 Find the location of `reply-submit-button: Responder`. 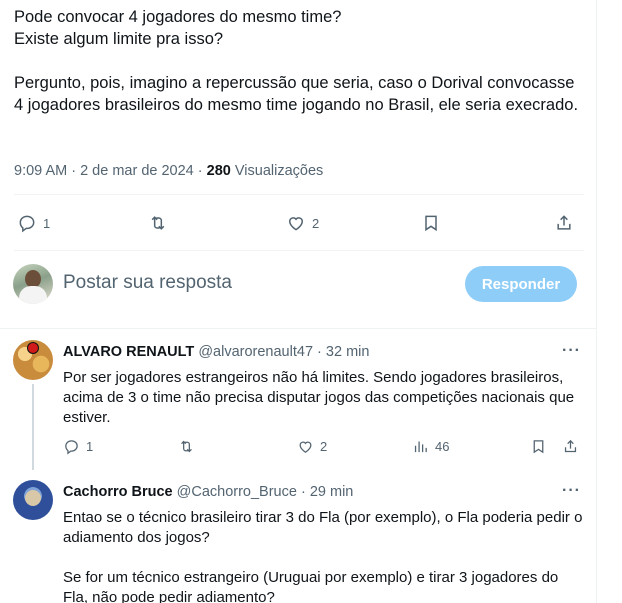

reply-submit-button: Responder is located at coordinates (521, 284).